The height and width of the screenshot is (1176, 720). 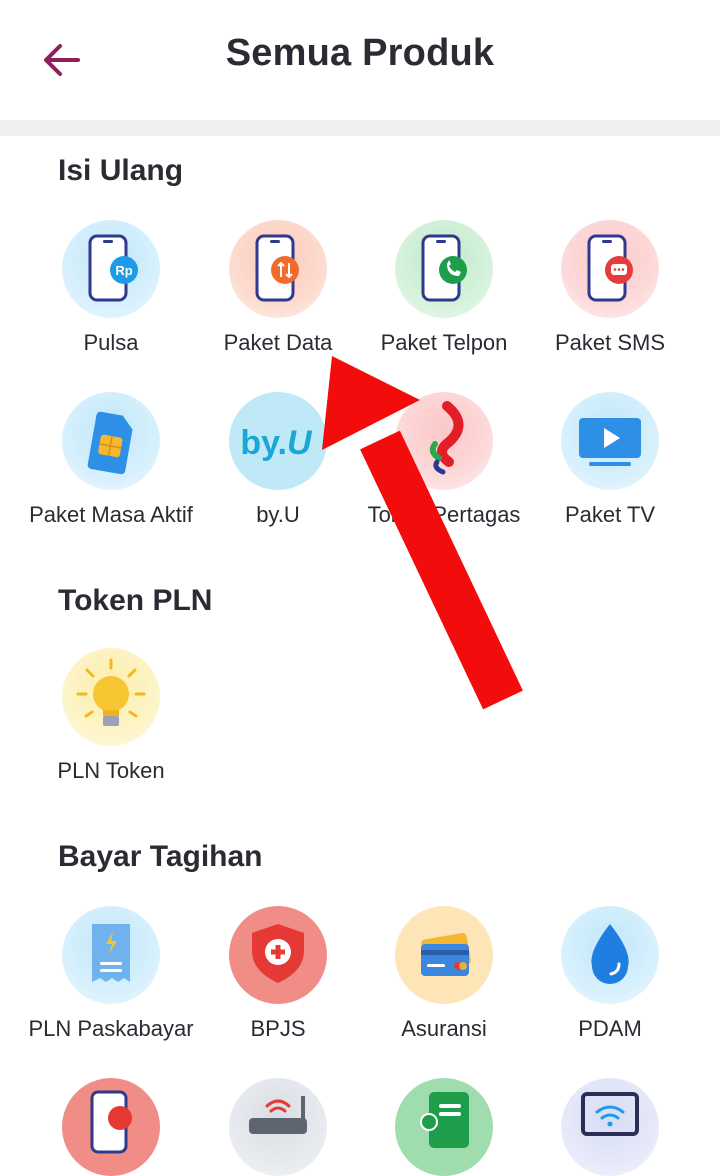 I want to click on product-label: Paket TV, so click(x=610, y=514).